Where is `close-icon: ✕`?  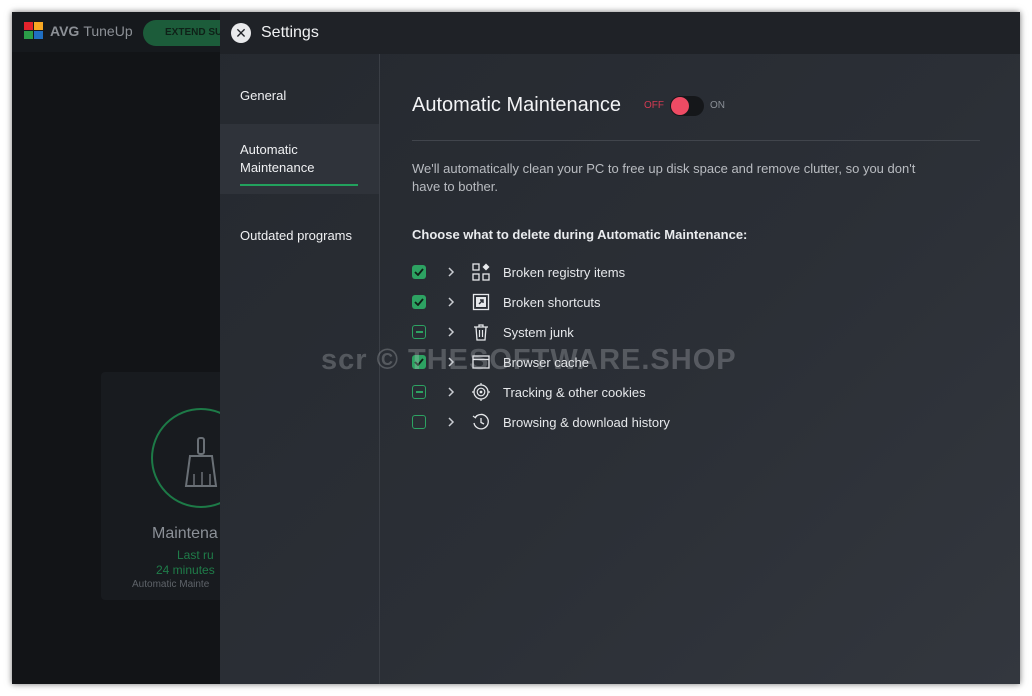
close-icon: ✕ is located at coordinates (241, 33).